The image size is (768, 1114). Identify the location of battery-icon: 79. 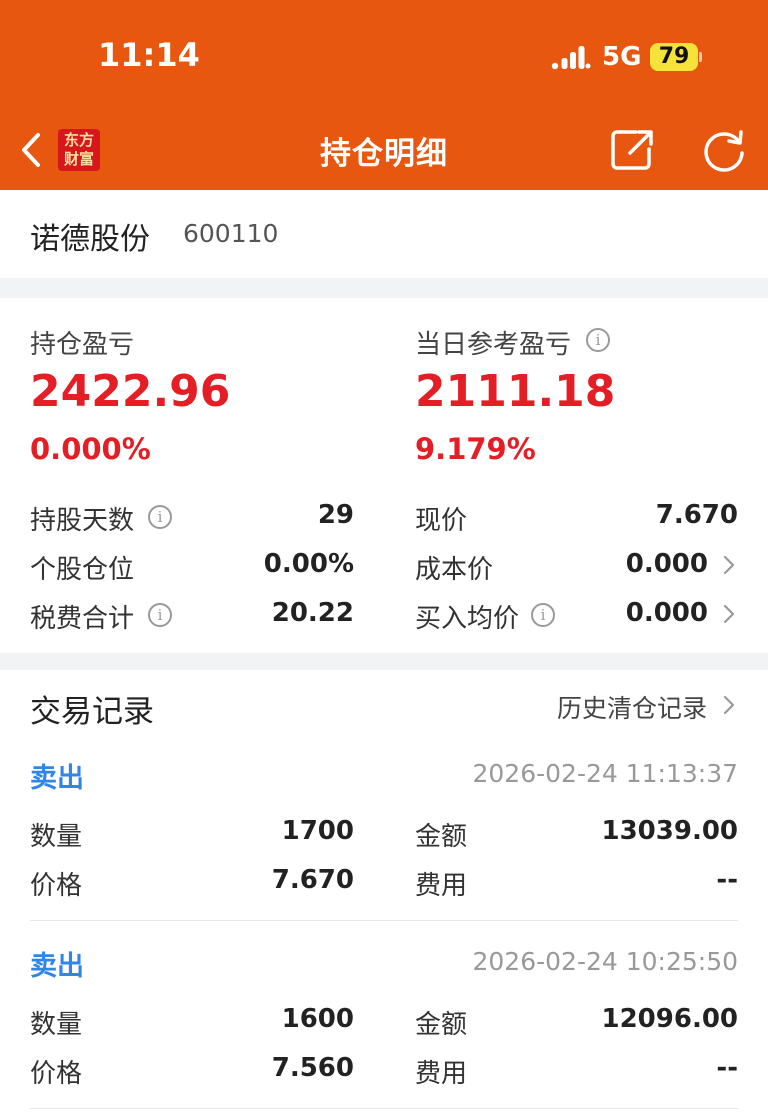
(676, 57).